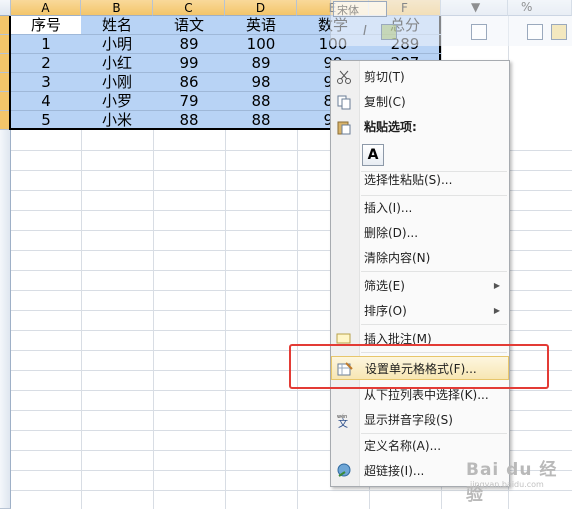 The width and height of the screenshot is (572, 509). What do you see at coordinates (360, 9) in the screenshot?
I see `font-name-box: 宋体` at bounding box center [360, 9].